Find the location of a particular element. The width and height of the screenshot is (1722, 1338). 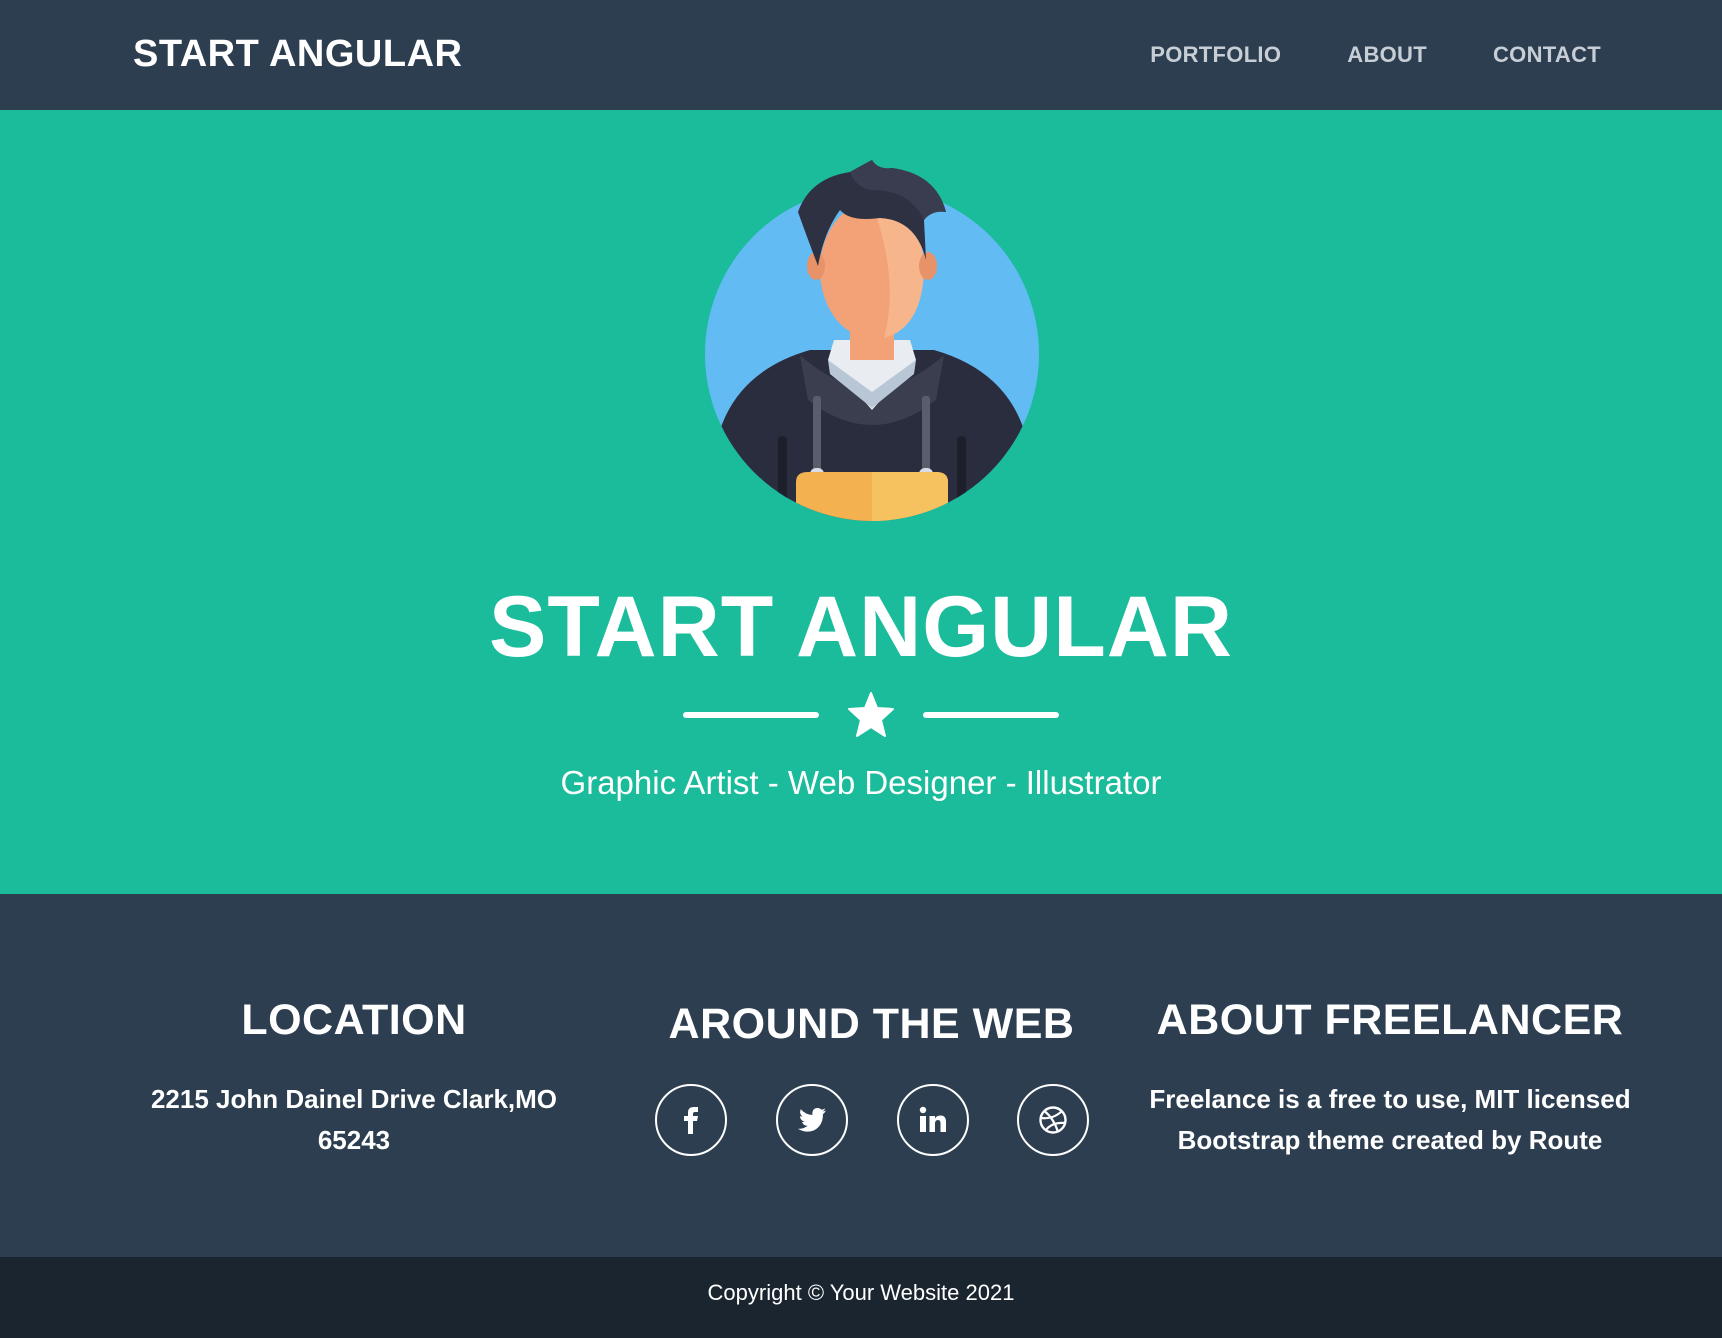

dribbble-link is located at coordinates (1053, 1120).